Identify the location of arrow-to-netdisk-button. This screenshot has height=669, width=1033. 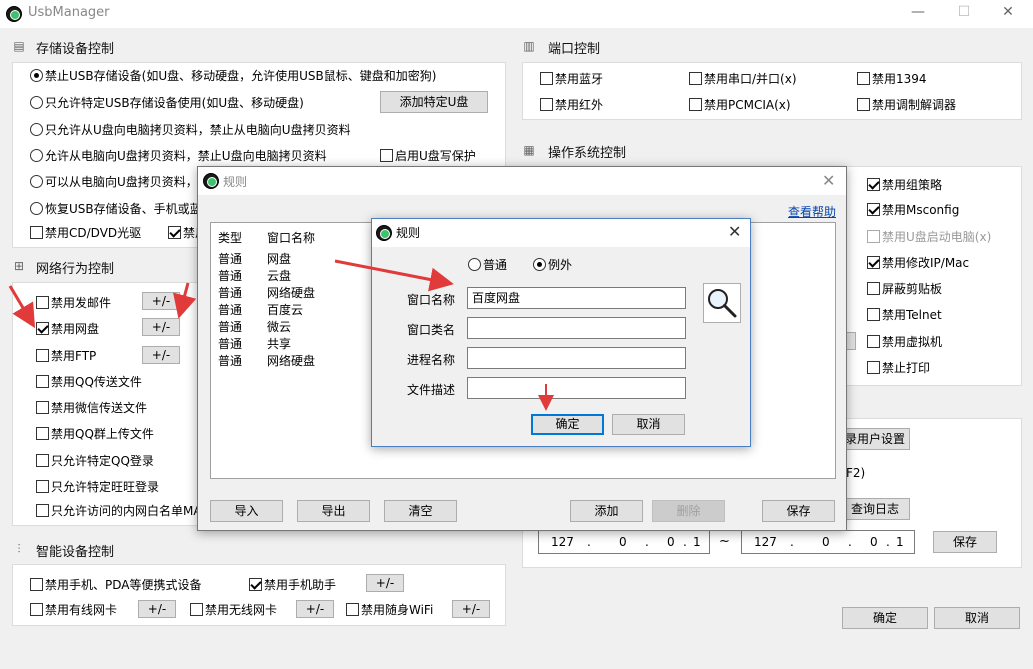
(185, 300).